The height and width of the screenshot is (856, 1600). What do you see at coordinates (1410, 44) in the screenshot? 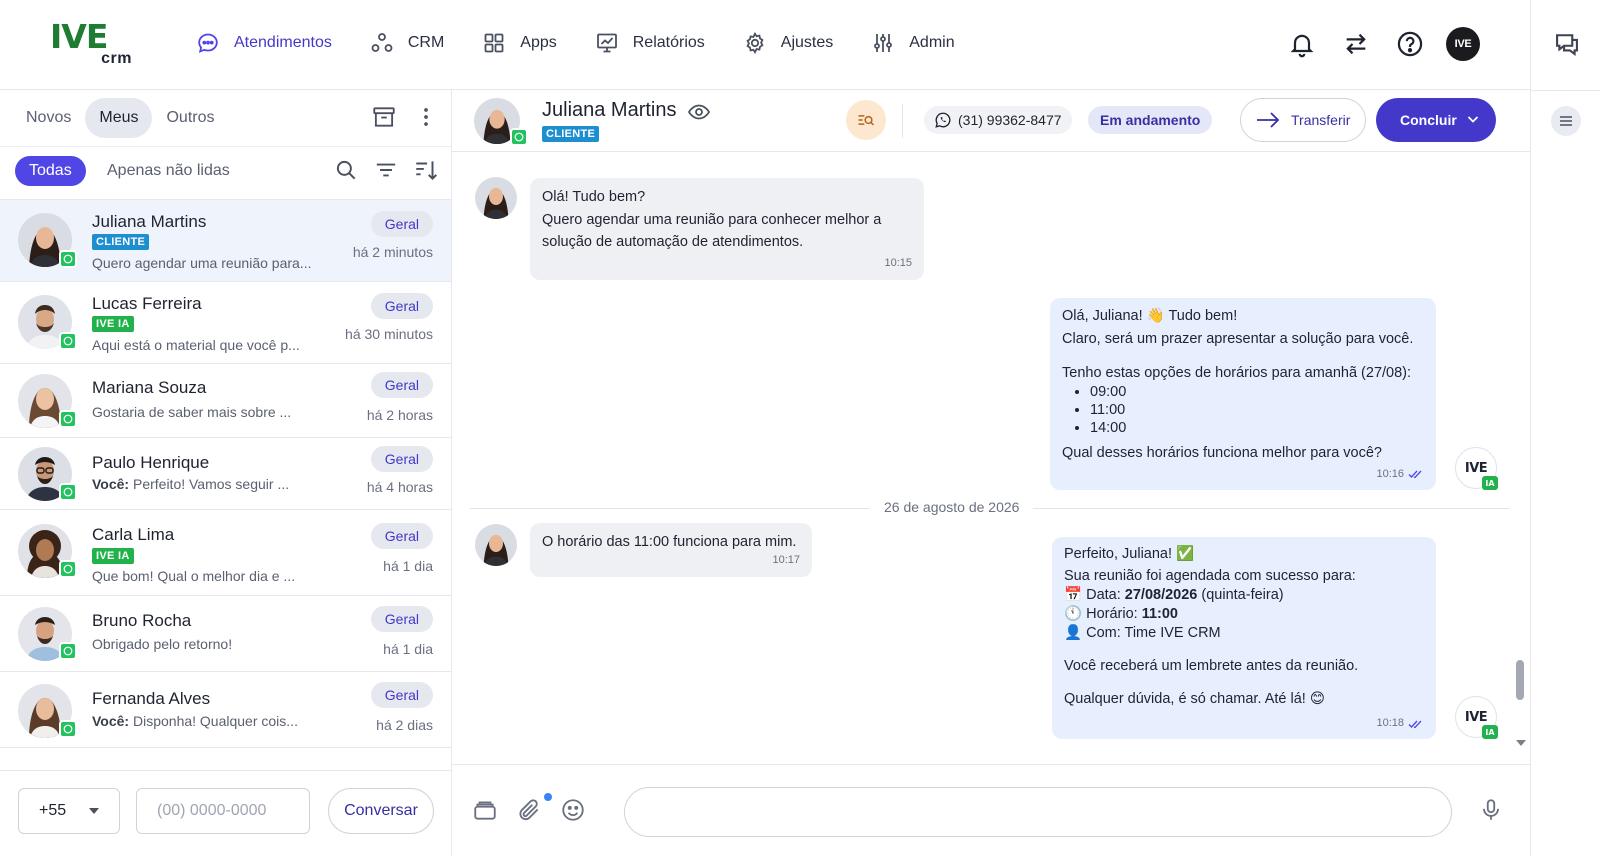
I see `help-icon` at bounding box center [1410, 44].